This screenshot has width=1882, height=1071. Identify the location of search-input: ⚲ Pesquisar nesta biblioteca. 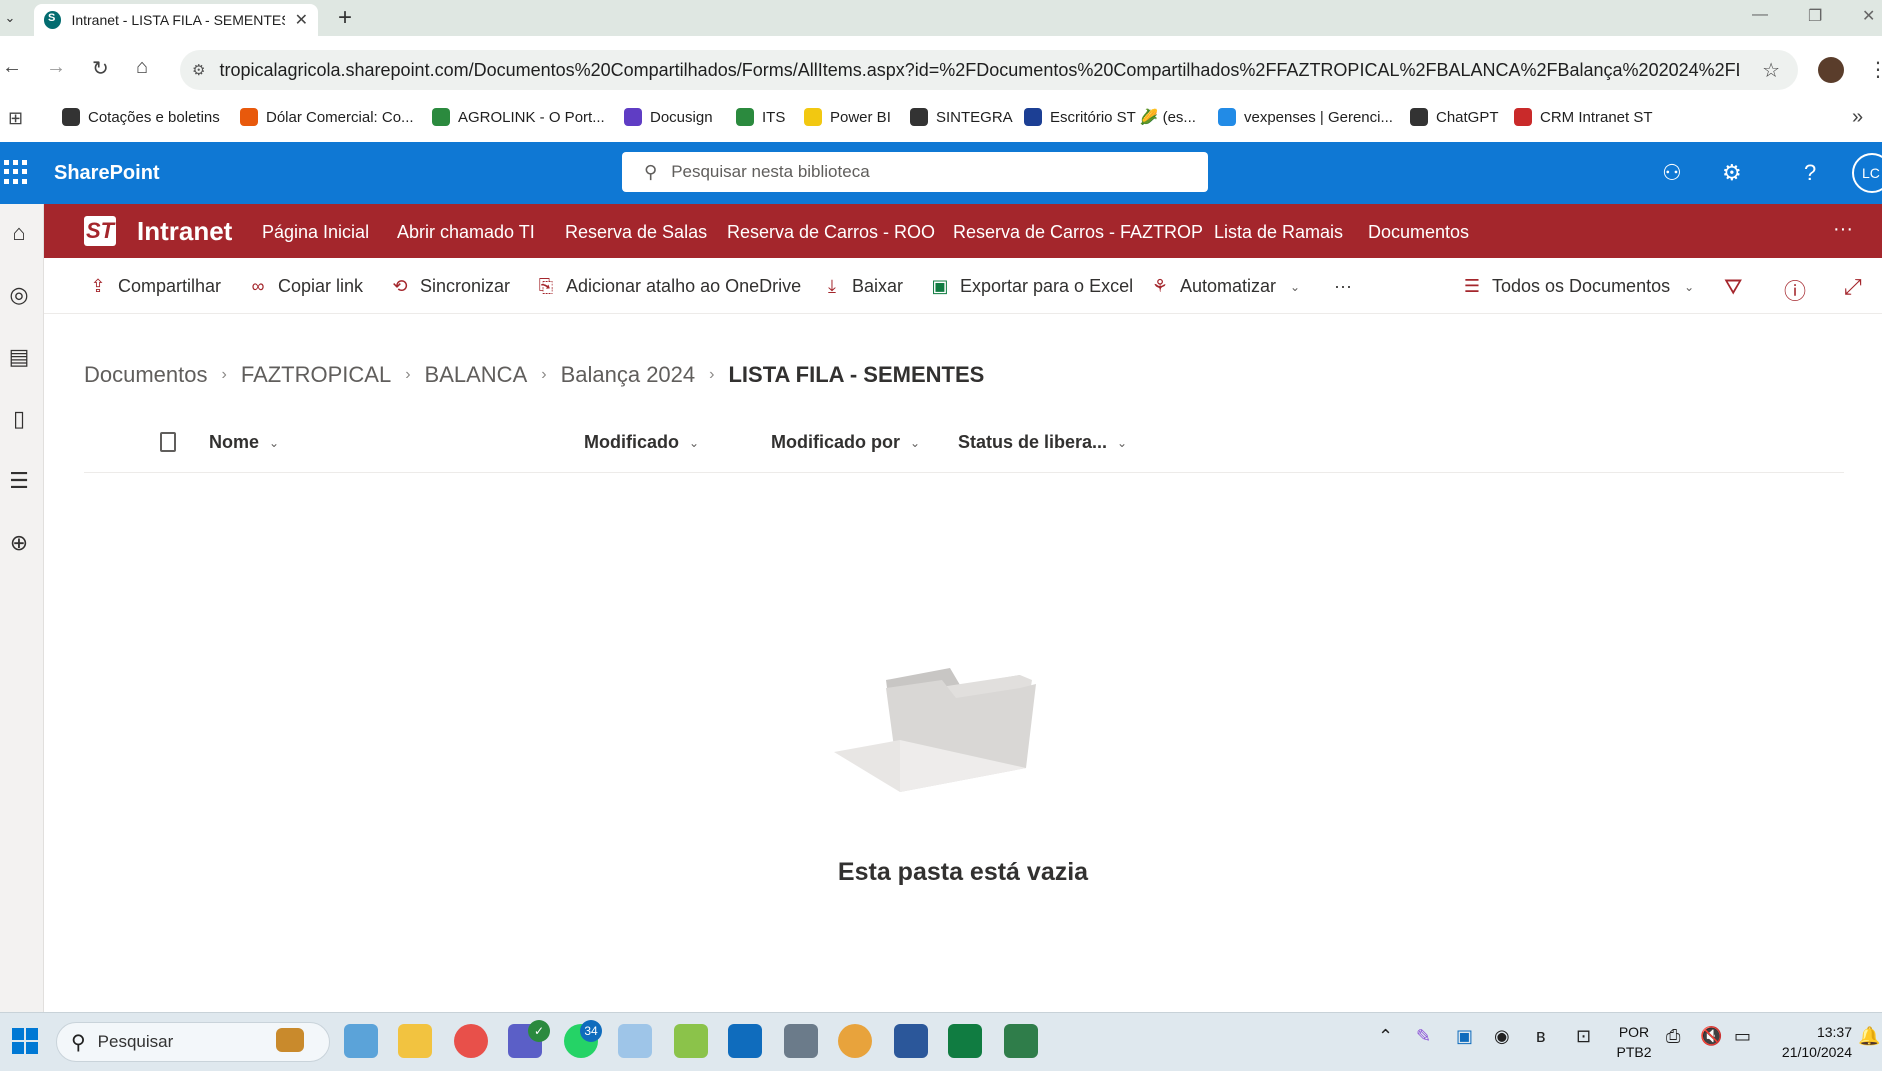
(915, 172).